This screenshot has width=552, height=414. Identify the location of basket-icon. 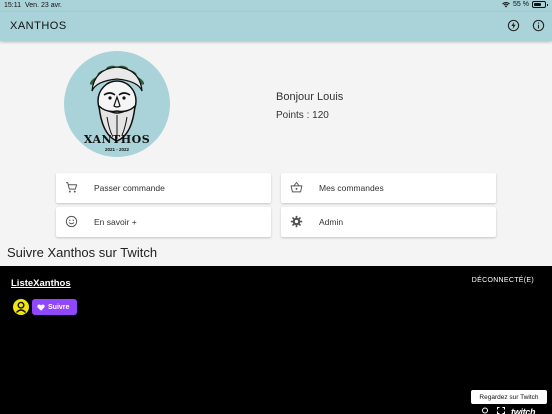
(296, 187).